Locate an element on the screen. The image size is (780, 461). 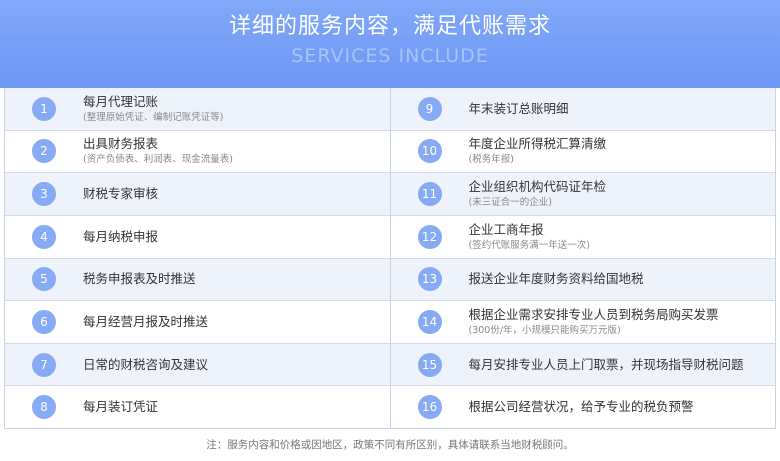
service-item: 11 企业组织机构代码证年检 (未三证合一的企业) is located at coordinates (582, 194).